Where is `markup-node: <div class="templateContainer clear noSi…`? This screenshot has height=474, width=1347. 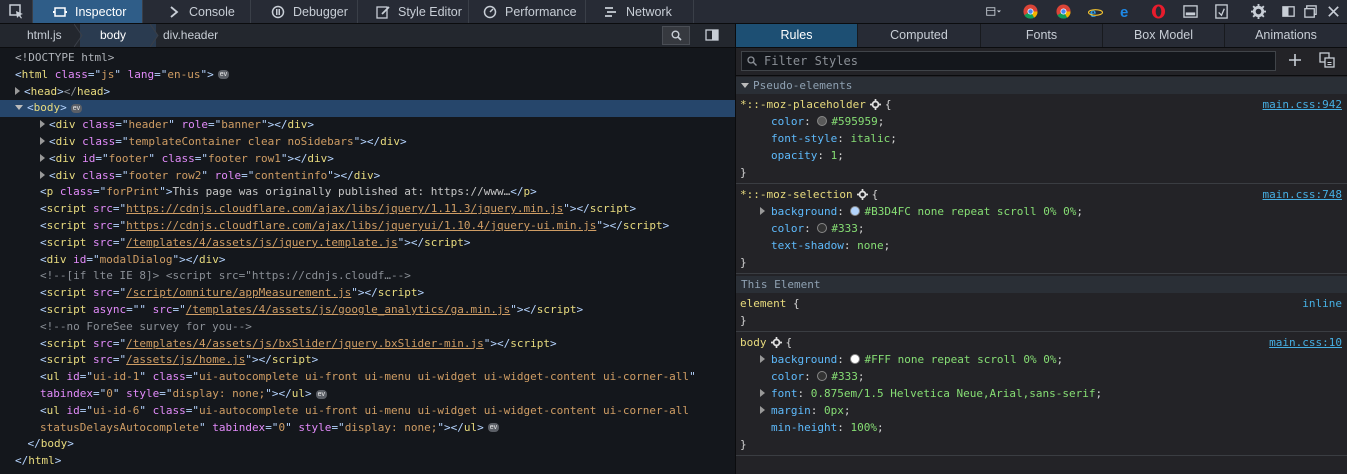
markup-node: <div class="templateContainer clear noSi… is located at coordinates (367, 142).